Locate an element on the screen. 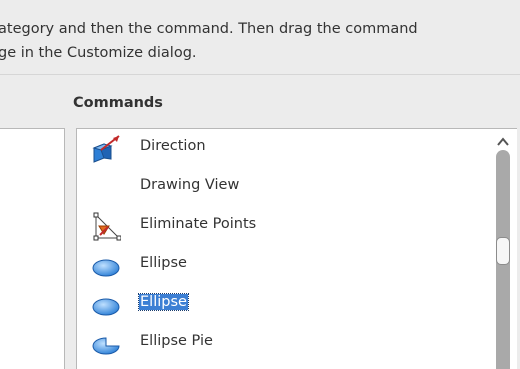 The width and height of the screenshot is (520, 369). divider is located at coordinates (260, 74).